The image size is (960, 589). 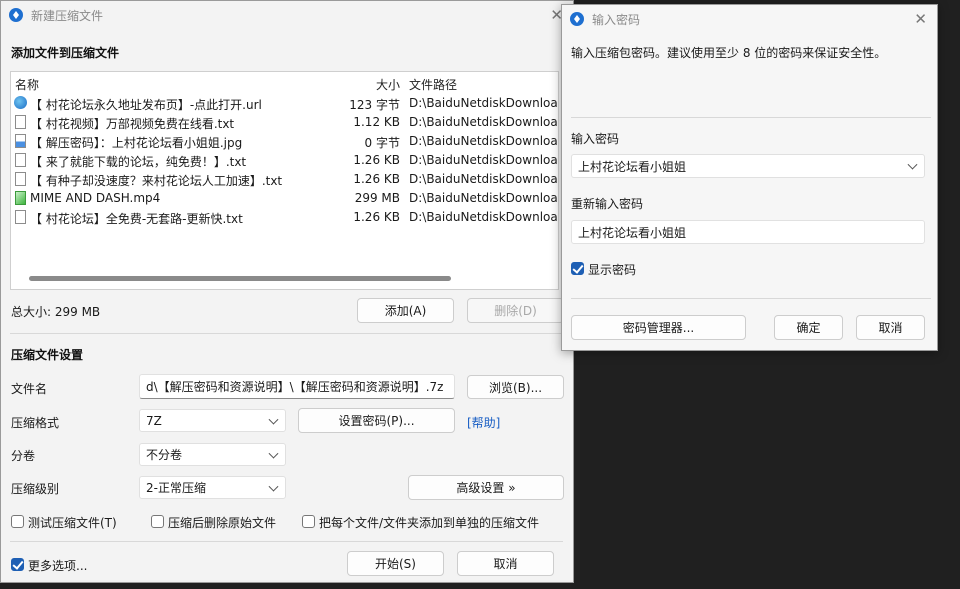 I want to click on file-name: MIME AND DASH.mp4, so click(x=95, y=198).